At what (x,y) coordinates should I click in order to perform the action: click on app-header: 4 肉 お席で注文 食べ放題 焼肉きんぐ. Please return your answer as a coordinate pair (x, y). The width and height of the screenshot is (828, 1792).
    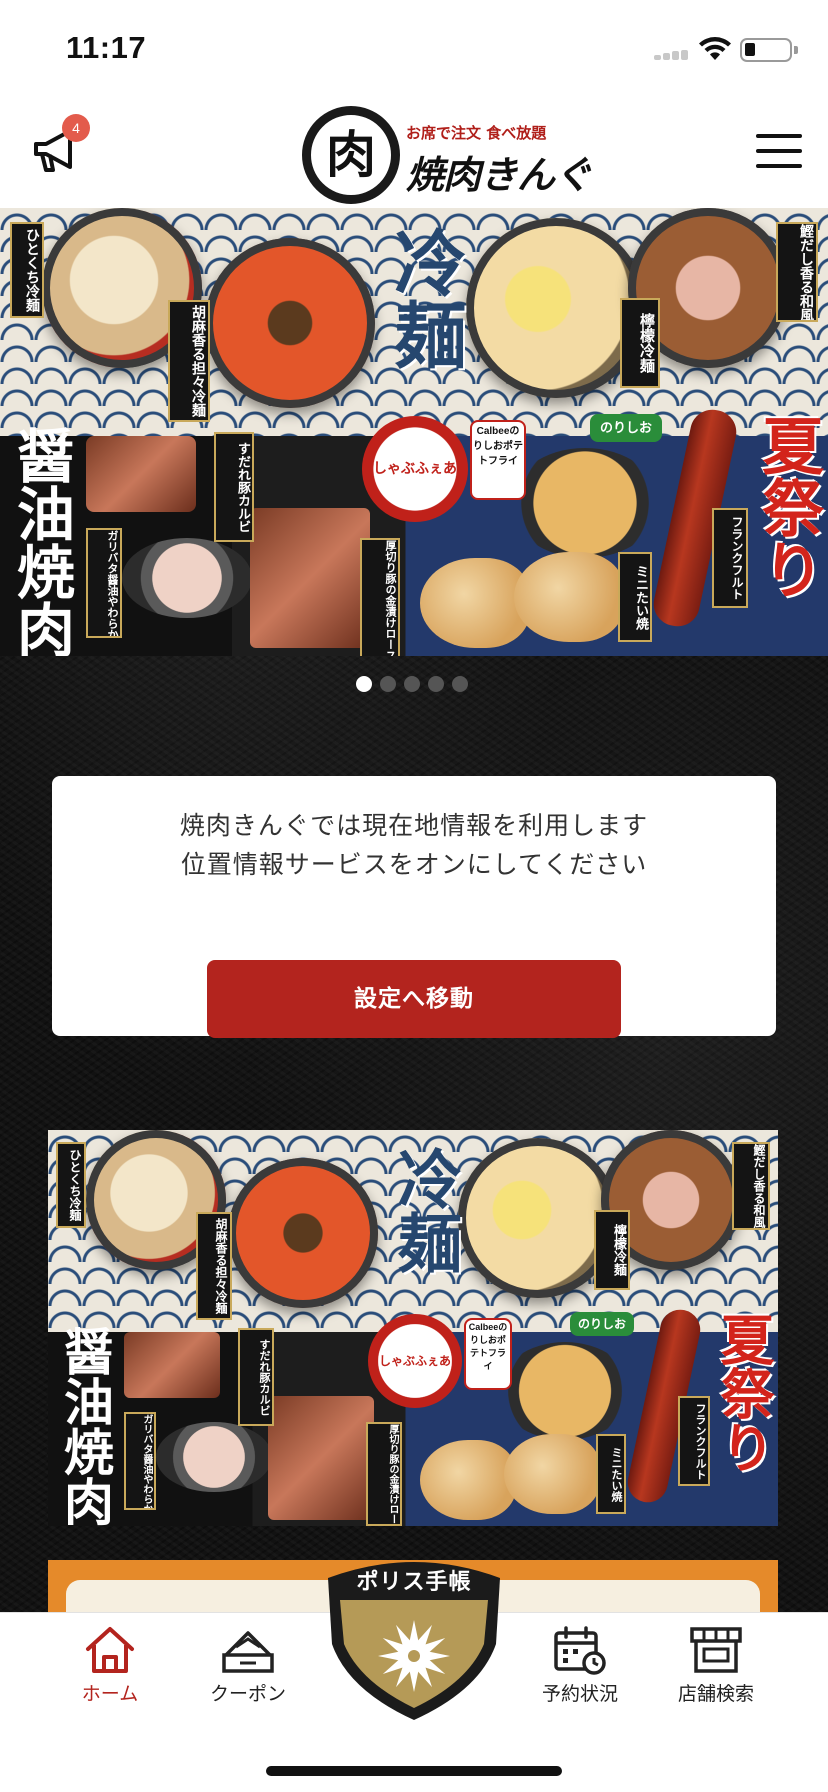
    Looking at the image, I should click on (414, 152).